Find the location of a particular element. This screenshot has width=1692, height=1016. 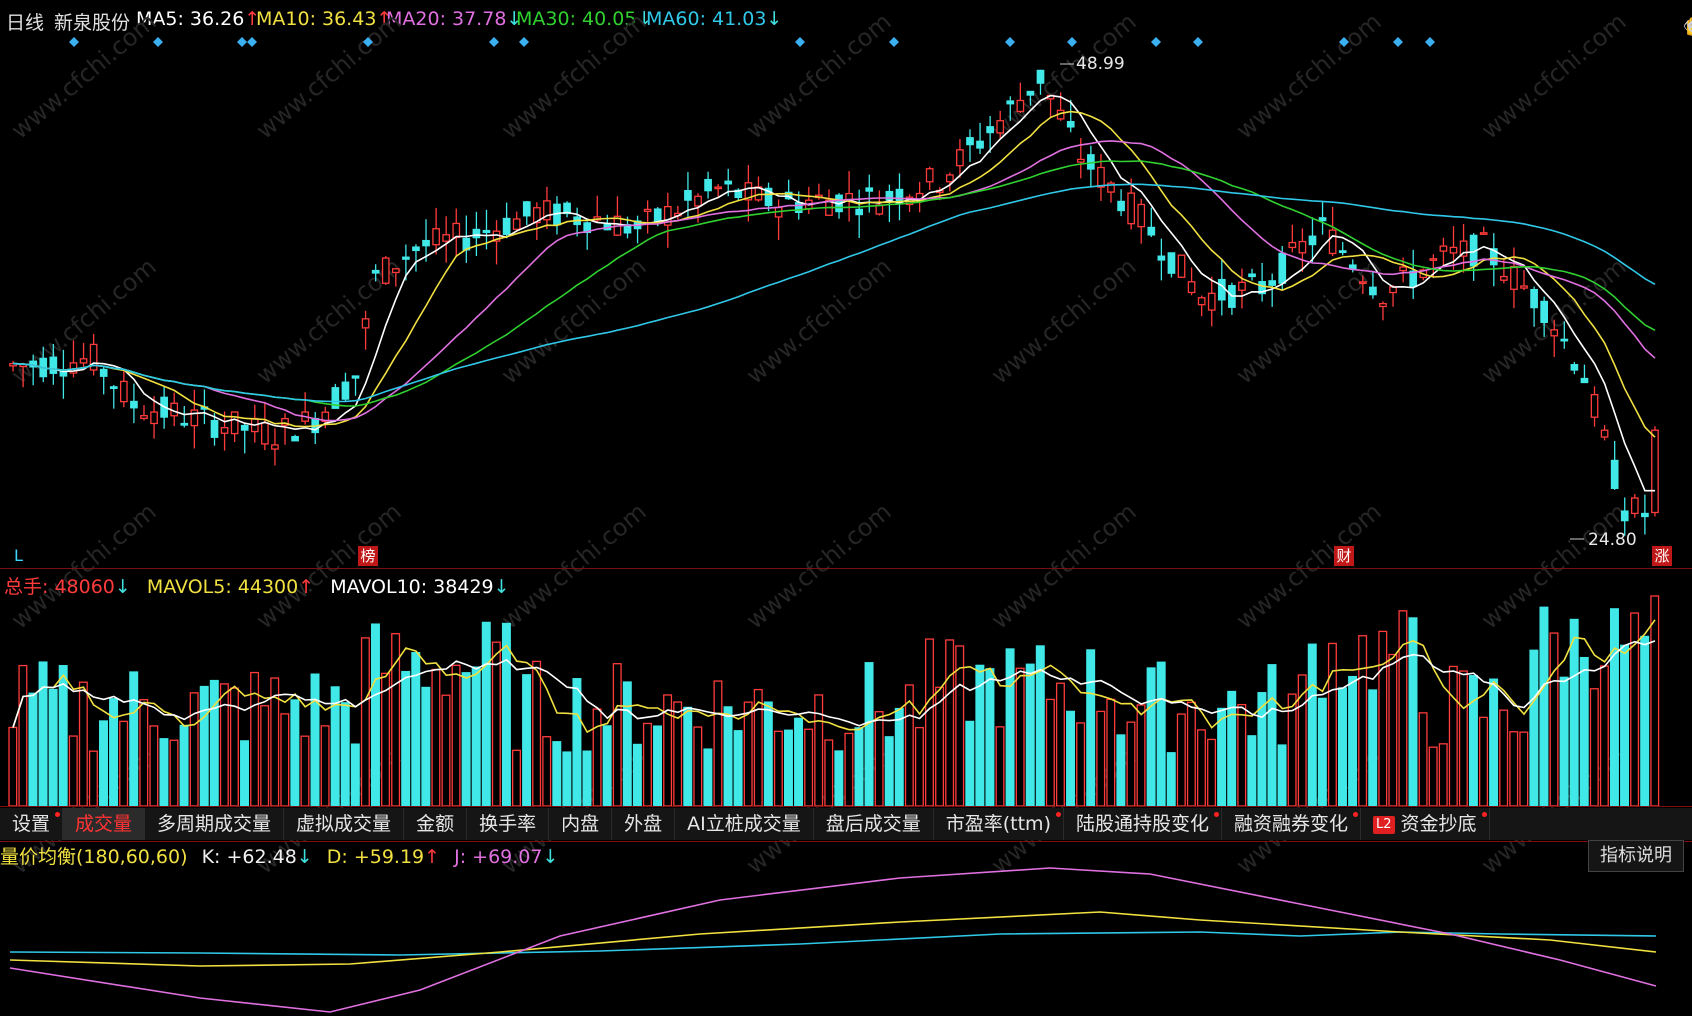

tab-9: 盘后成交量 is located at coordinates (874, 824).